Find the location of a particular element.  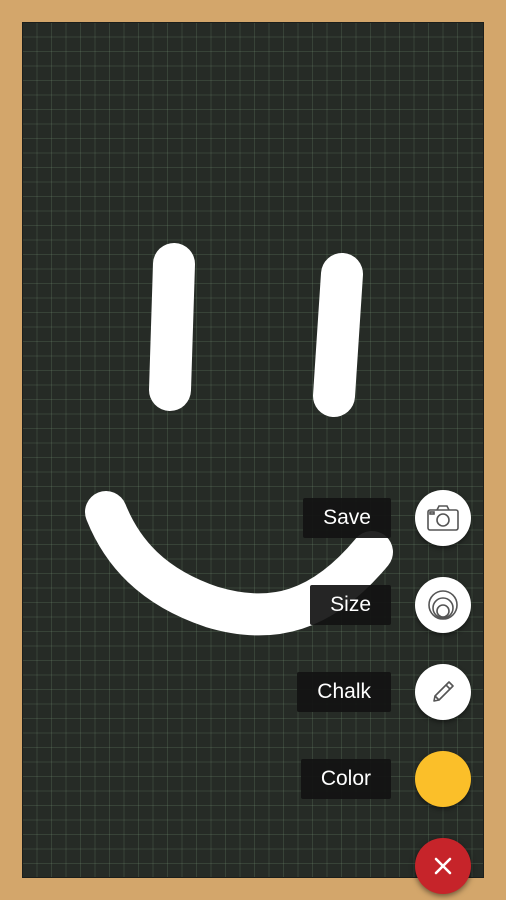

close-icon is located at coordinates (443, 866).